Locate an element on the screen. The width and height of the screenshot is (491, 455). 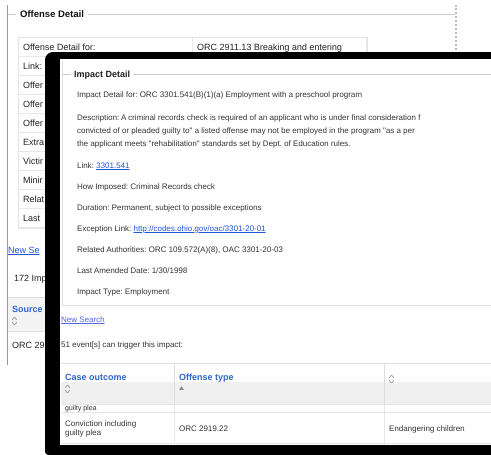
detail-line: Last Amended Date: 1/30/1998 is located at coordinates (132, 271).